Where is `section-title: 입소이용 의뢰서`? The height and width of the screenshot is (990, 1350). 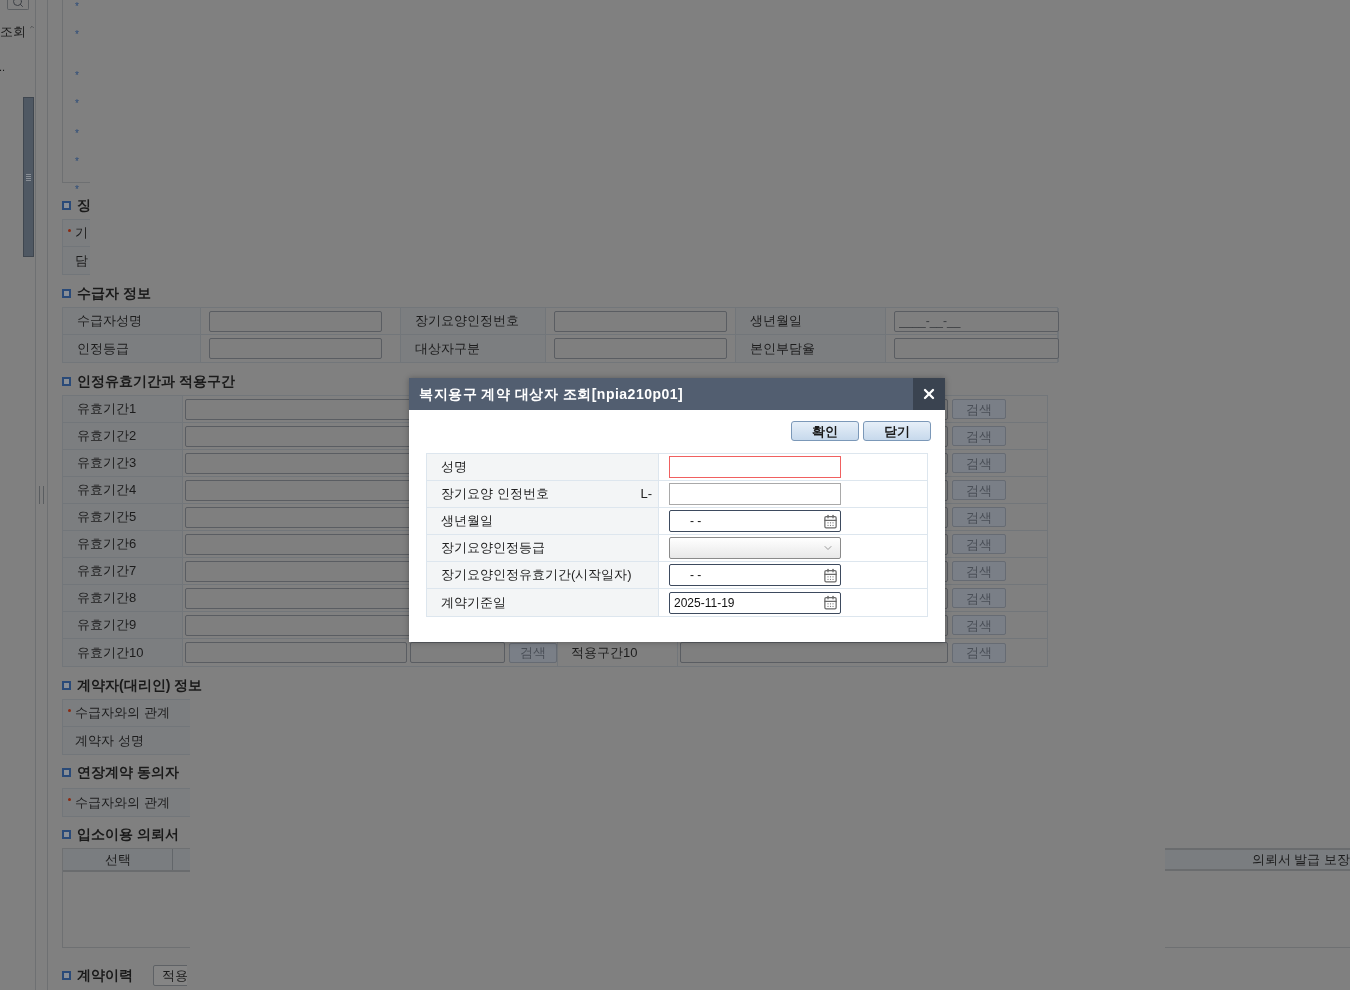
section-title: 입소이용 의뢰서 is located at coordinates (128, 834).